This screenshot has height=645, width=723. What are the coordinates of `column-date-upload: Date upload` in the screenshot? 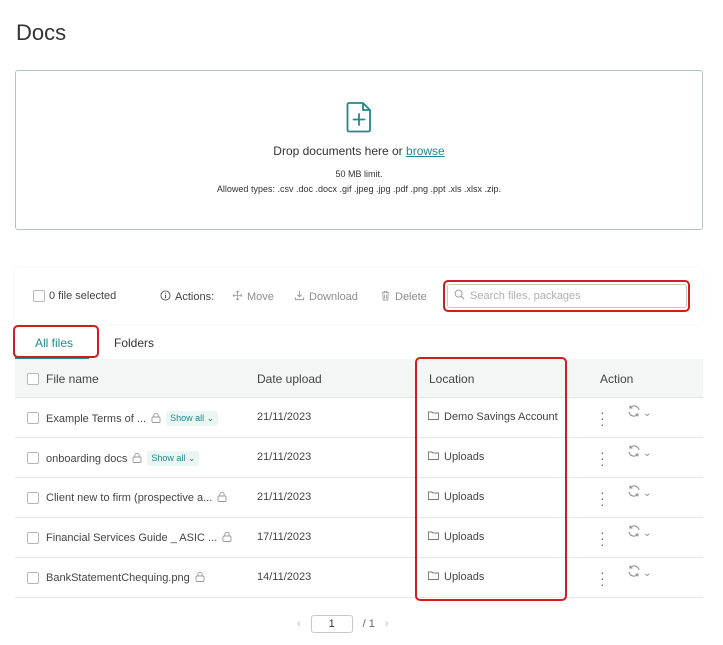 It's located at (289, 379).